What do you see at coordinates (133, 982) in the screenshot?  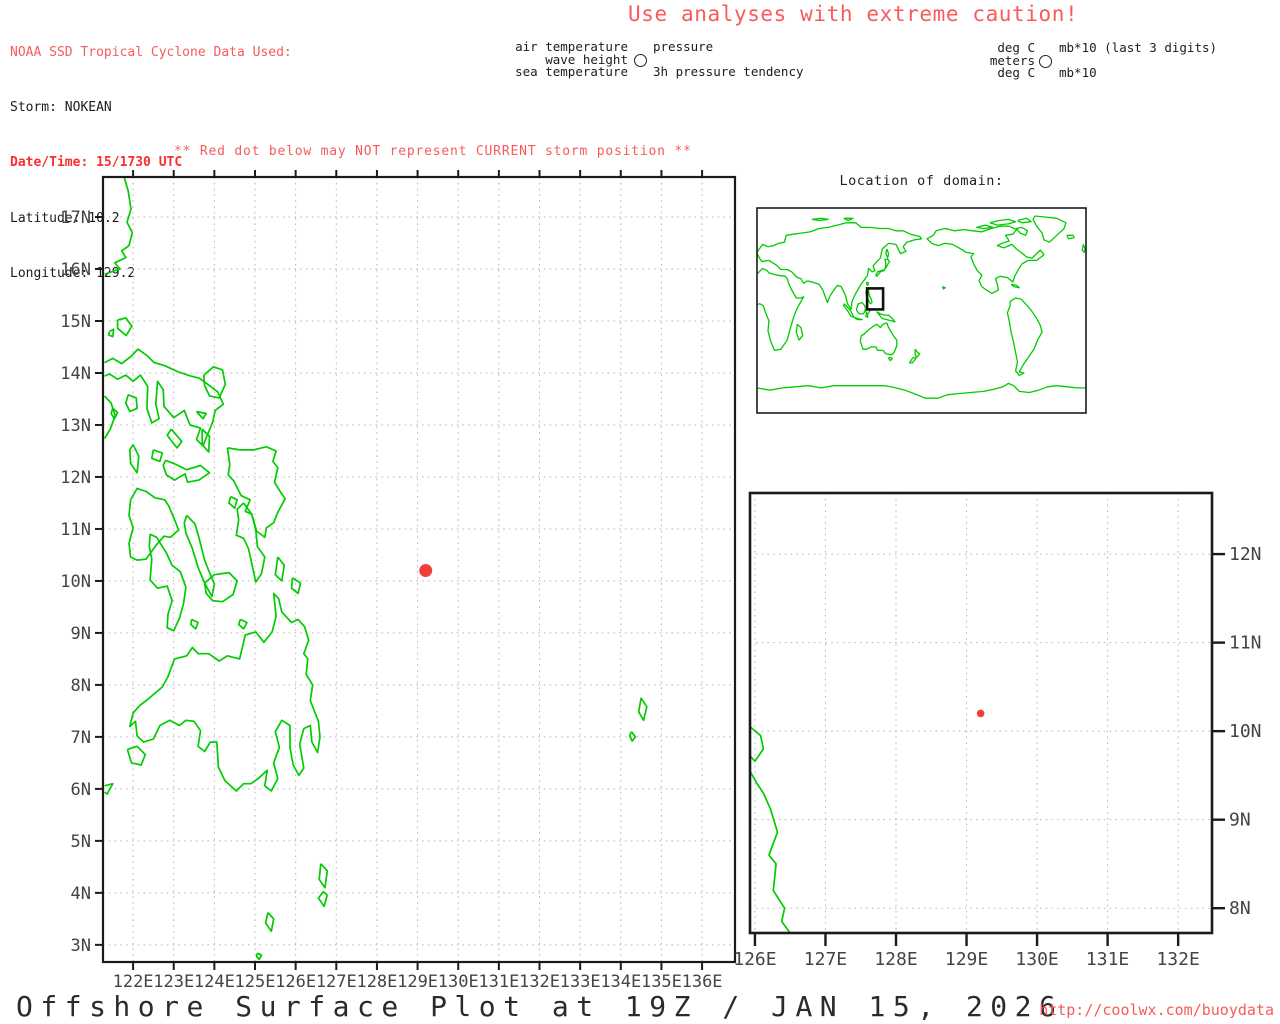 I see `axis-tick-label: 122E` at bounding box center [133, 982].